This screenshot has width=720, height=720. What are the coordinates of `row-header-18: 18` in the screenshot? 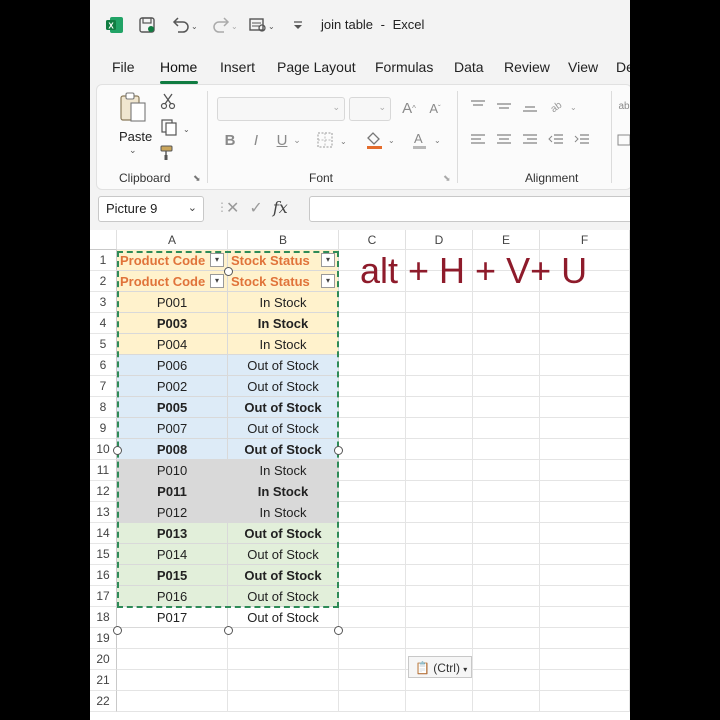 It's located at (103, 617).